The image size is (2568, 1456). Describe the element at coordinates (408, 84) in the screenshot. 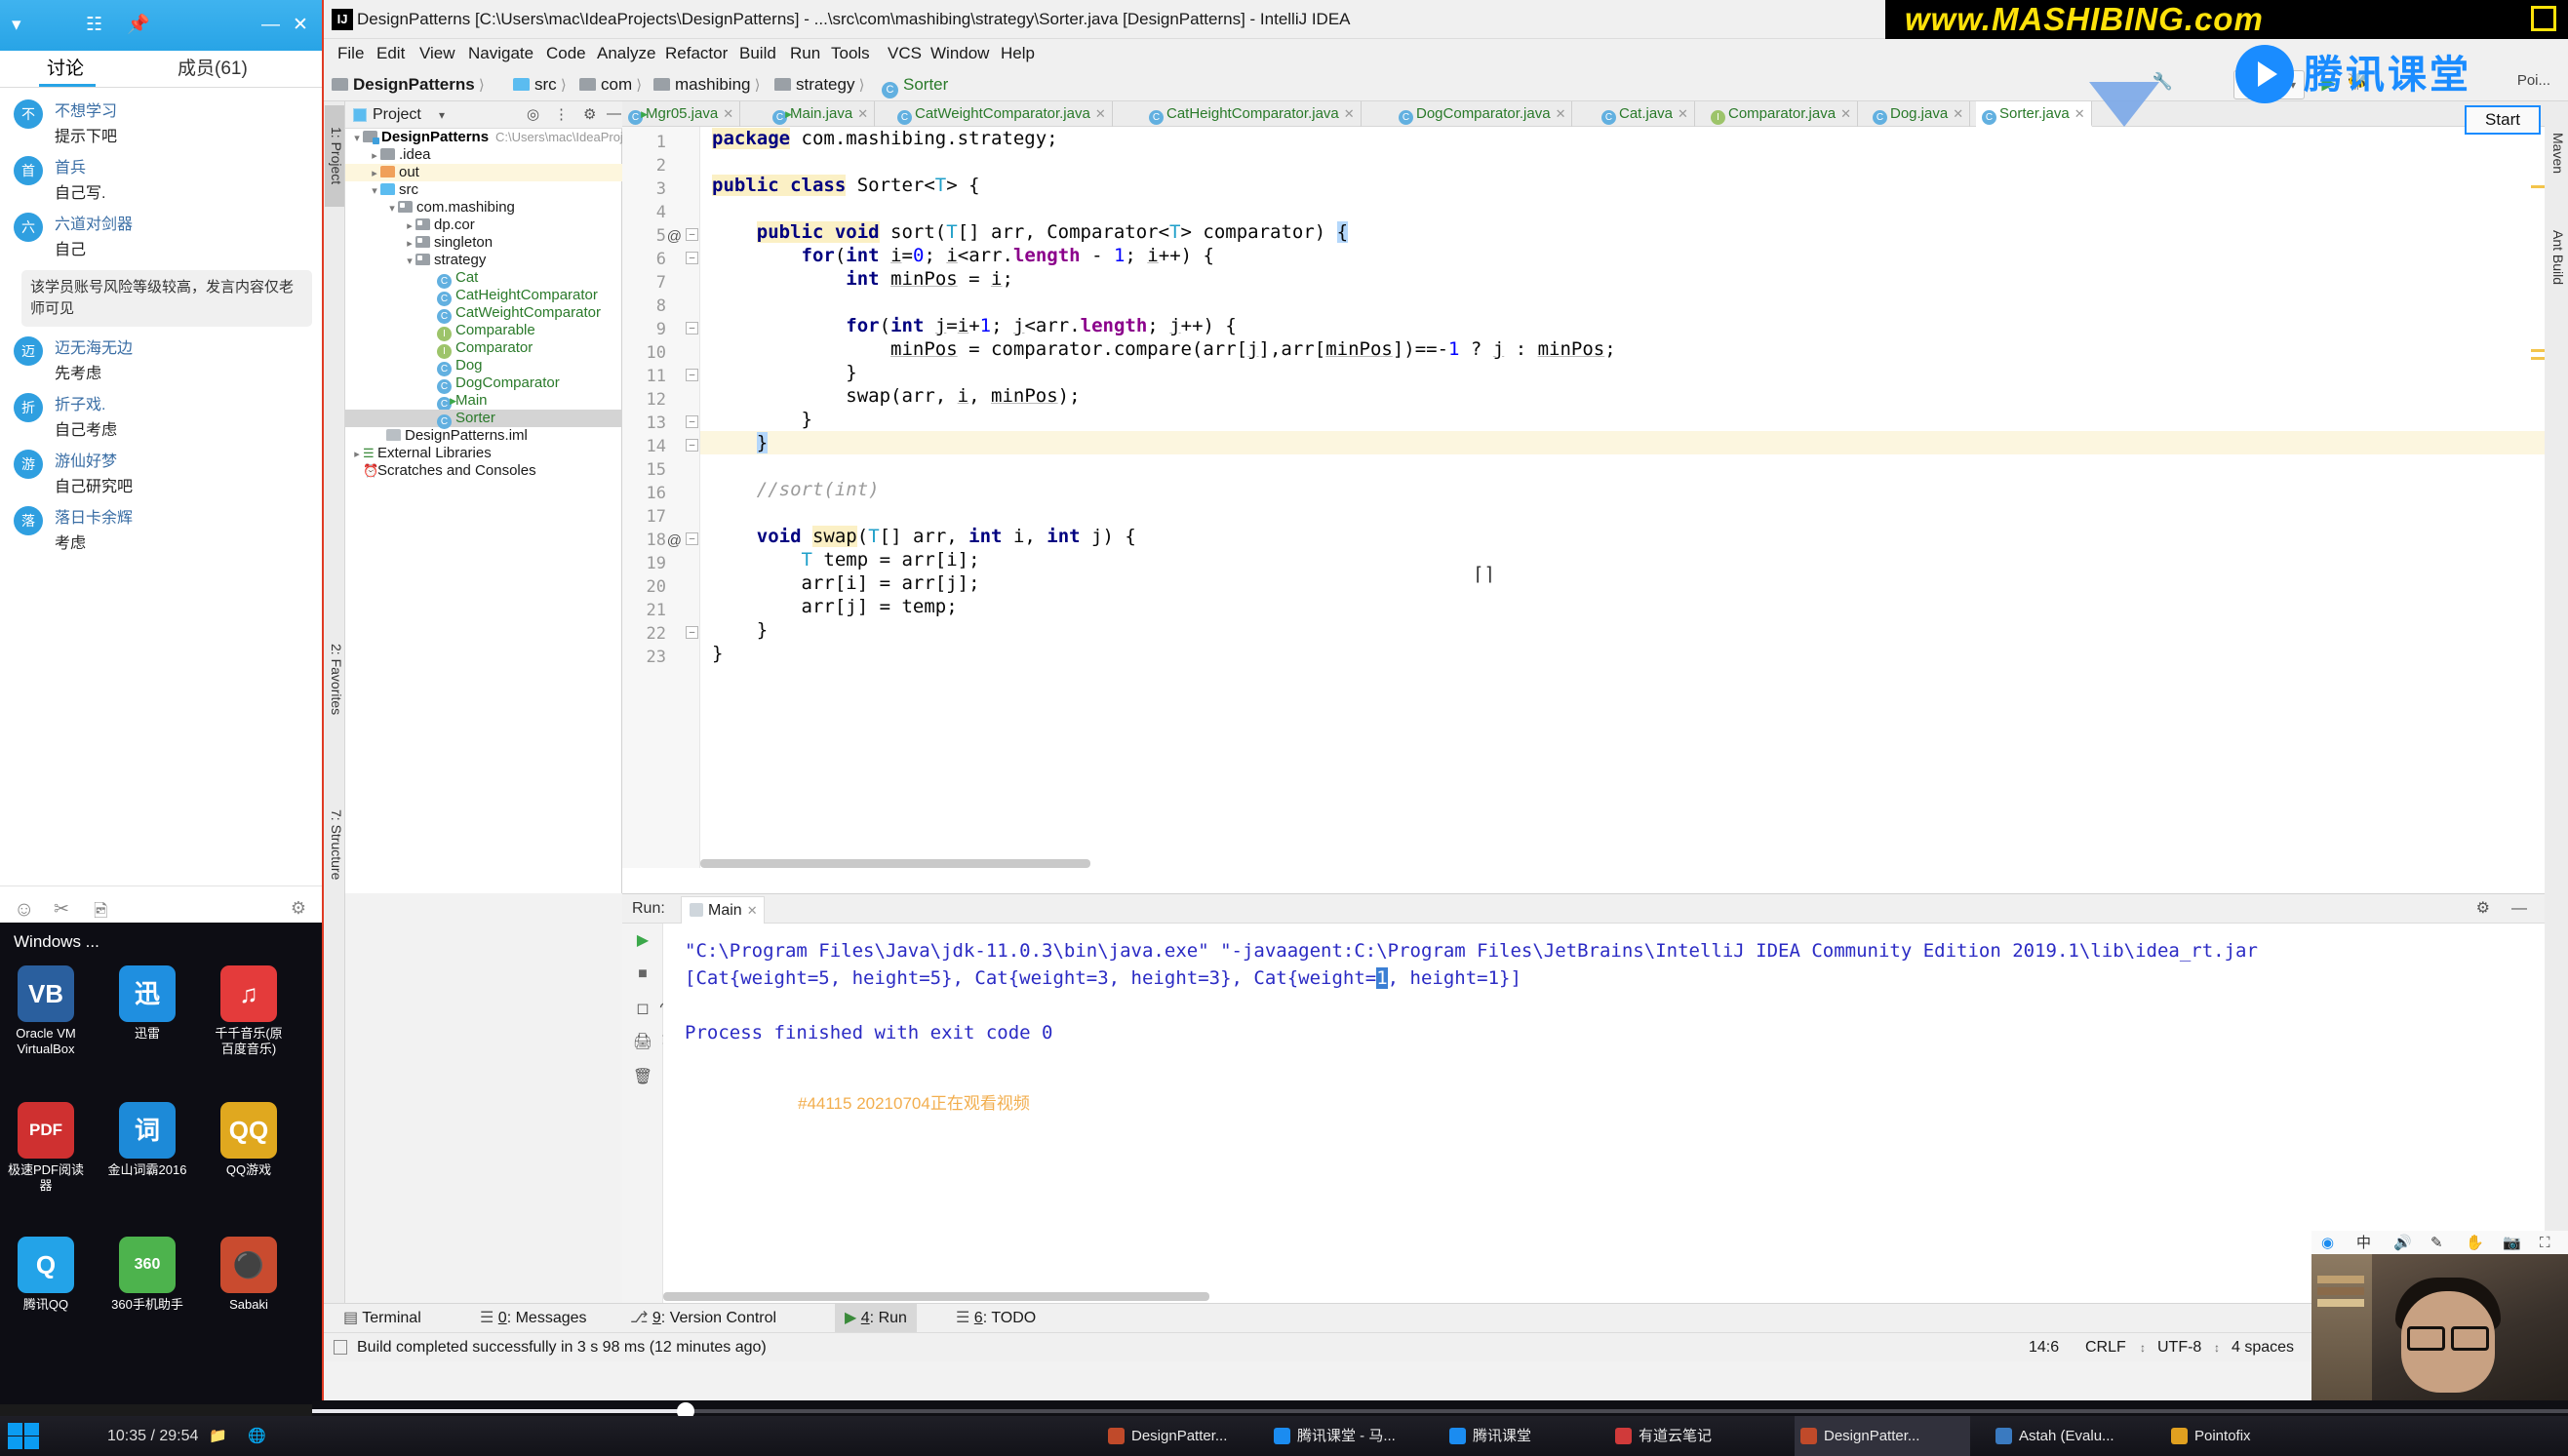

I see `breadcrumb-designpatterns: DesignPatterns ⟩` at that location.